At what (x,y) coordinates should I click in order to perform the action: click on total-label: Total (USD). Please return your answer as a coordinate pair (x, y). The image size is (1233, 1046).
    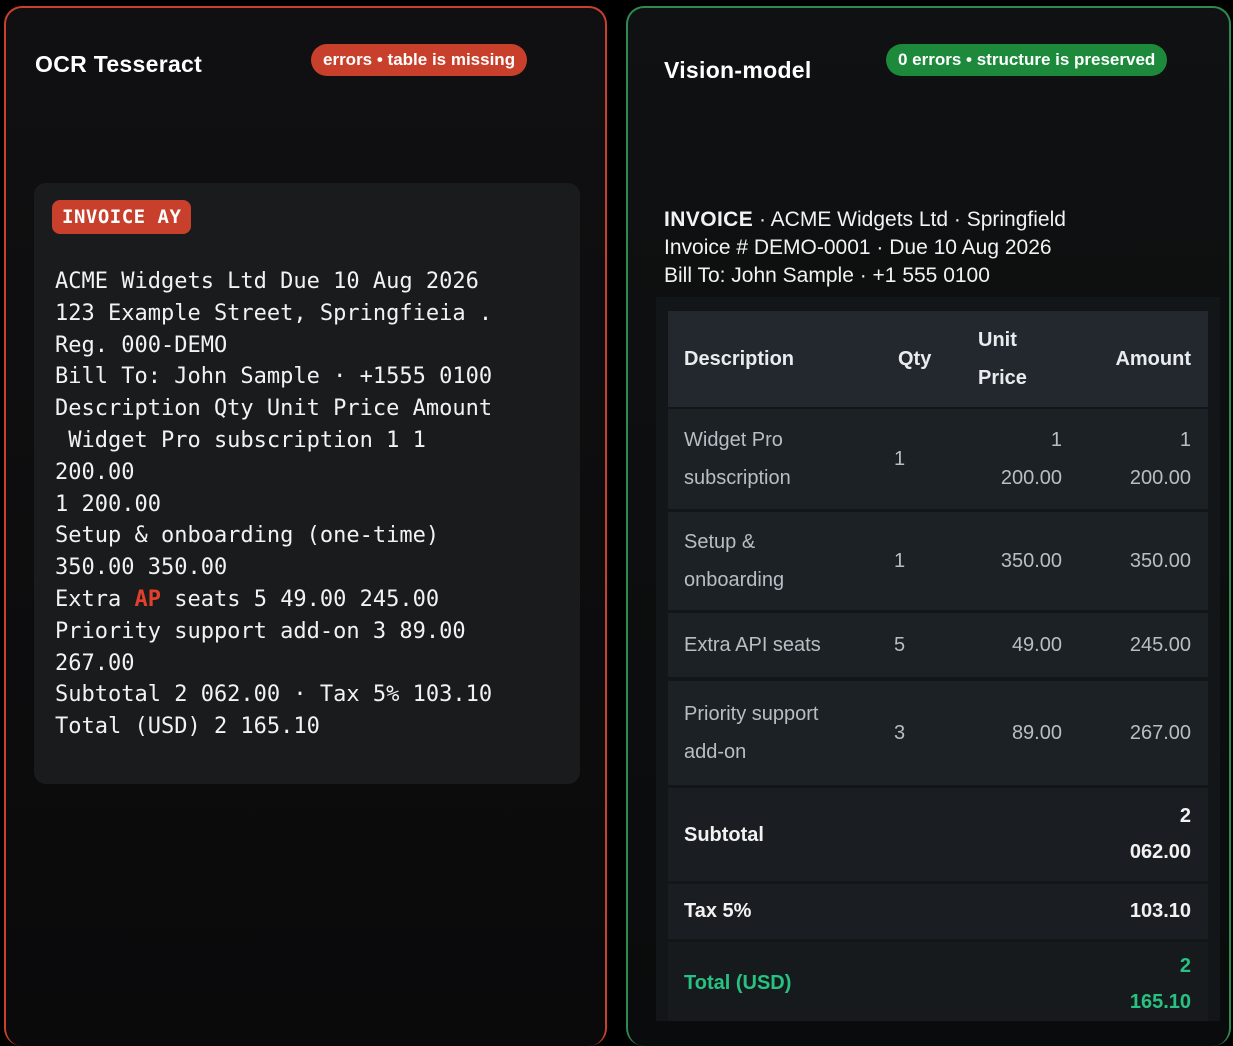
    Looking at the image, I should click on (738, 983).